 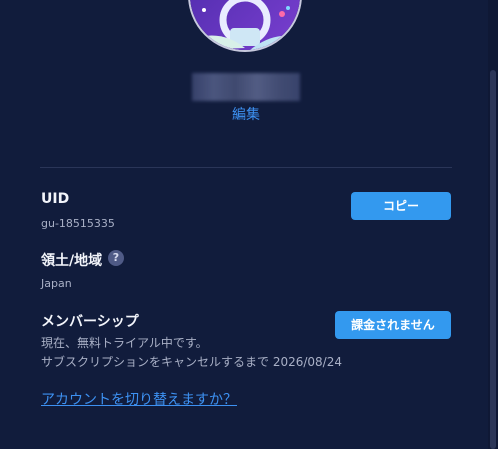 I want to click on avatar-image, so click(x=245, y=25).